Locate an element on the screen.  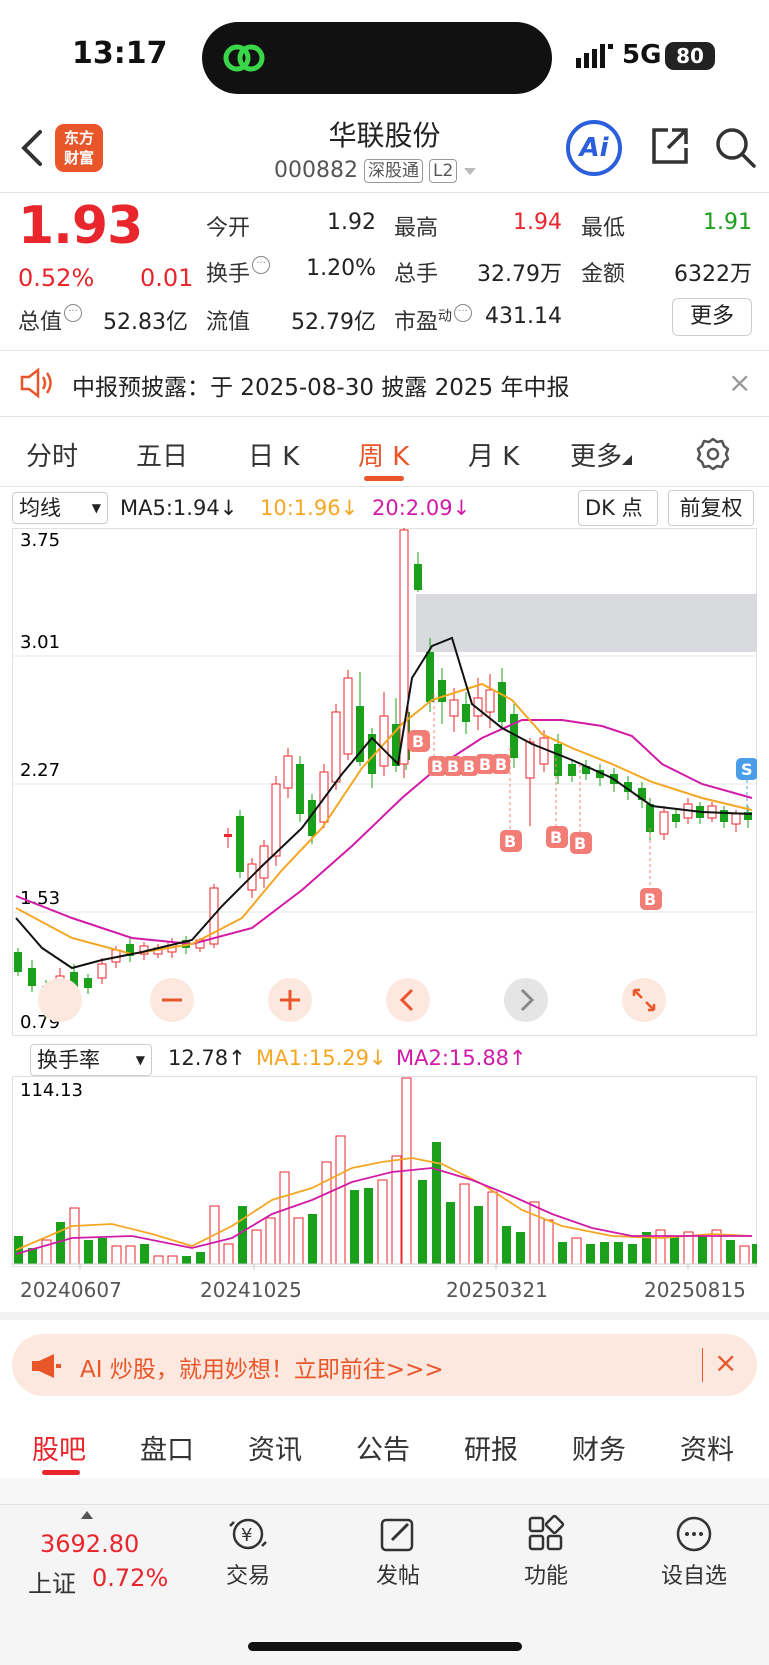
ai-promo-text: AI 炒股，就用妙想！立即前往>>> is located at coordinates (262, 1367).